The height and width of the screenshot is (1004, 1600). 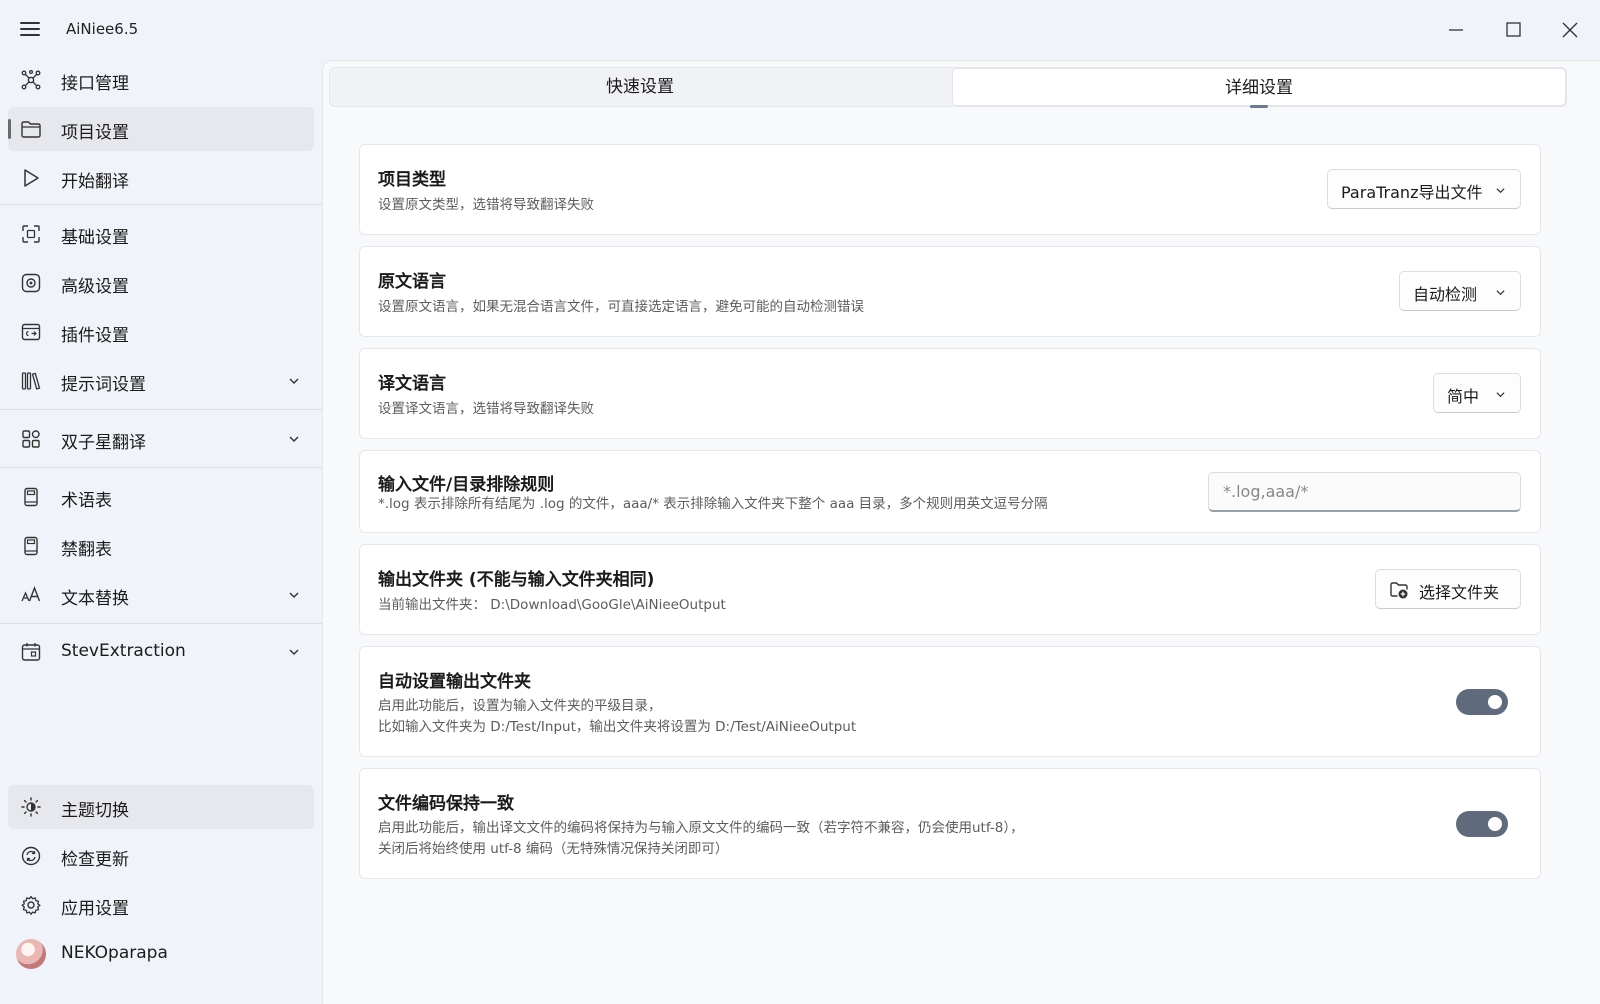 What do you see at coordinates (412, 282) in the screenshot?
I see `card-title: 原文语言` at bounding box center [412, 282].